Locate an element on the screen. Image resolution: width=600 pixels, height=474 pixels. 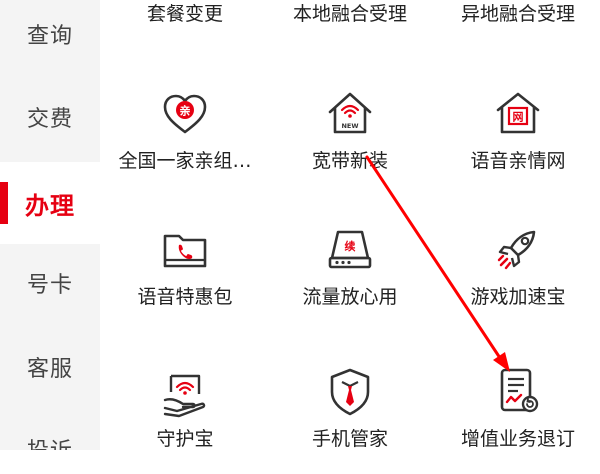
service-label: 本地融合受理 is located at coordinates (349, 14).